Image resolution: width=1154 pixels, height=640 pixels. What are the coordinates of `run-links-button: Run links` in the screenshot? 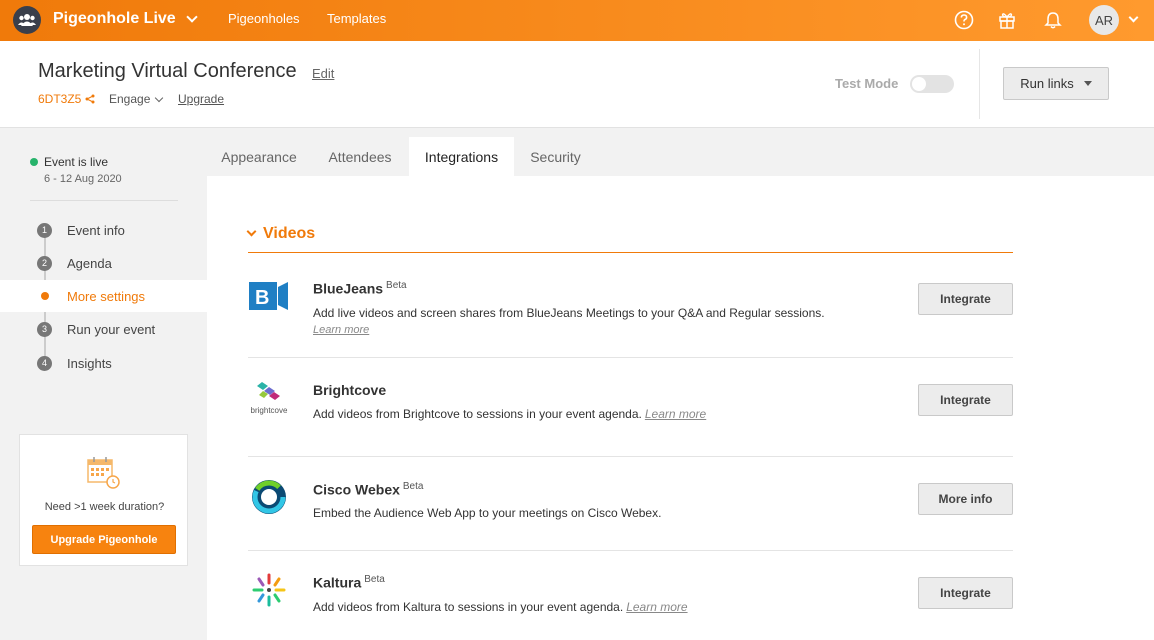 It's located at (1056, 83).